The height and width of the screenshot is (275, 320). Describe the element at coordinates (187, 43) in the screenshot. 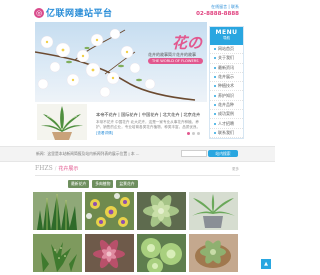

I see `banner-title: 花の` at that location.